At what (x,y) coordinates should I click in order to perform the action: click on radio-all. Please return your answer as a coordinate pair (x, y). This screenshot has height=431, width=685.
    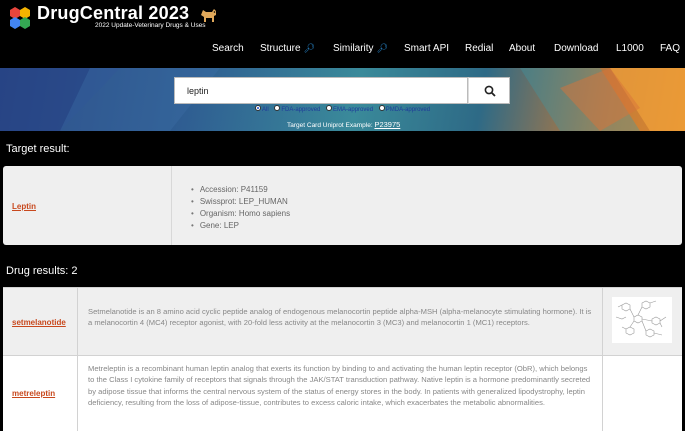
    Looking at the image, I should click on (258, 108).